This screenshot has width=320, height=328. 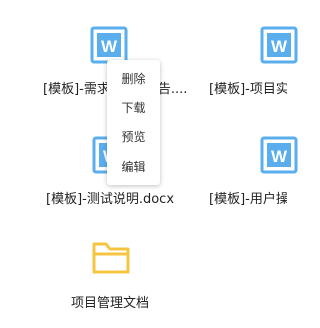 What do you see at coordinates (133, 108) in the screenshot?
I see `menu-item-download: 下载` at bounding box center [133, 108].